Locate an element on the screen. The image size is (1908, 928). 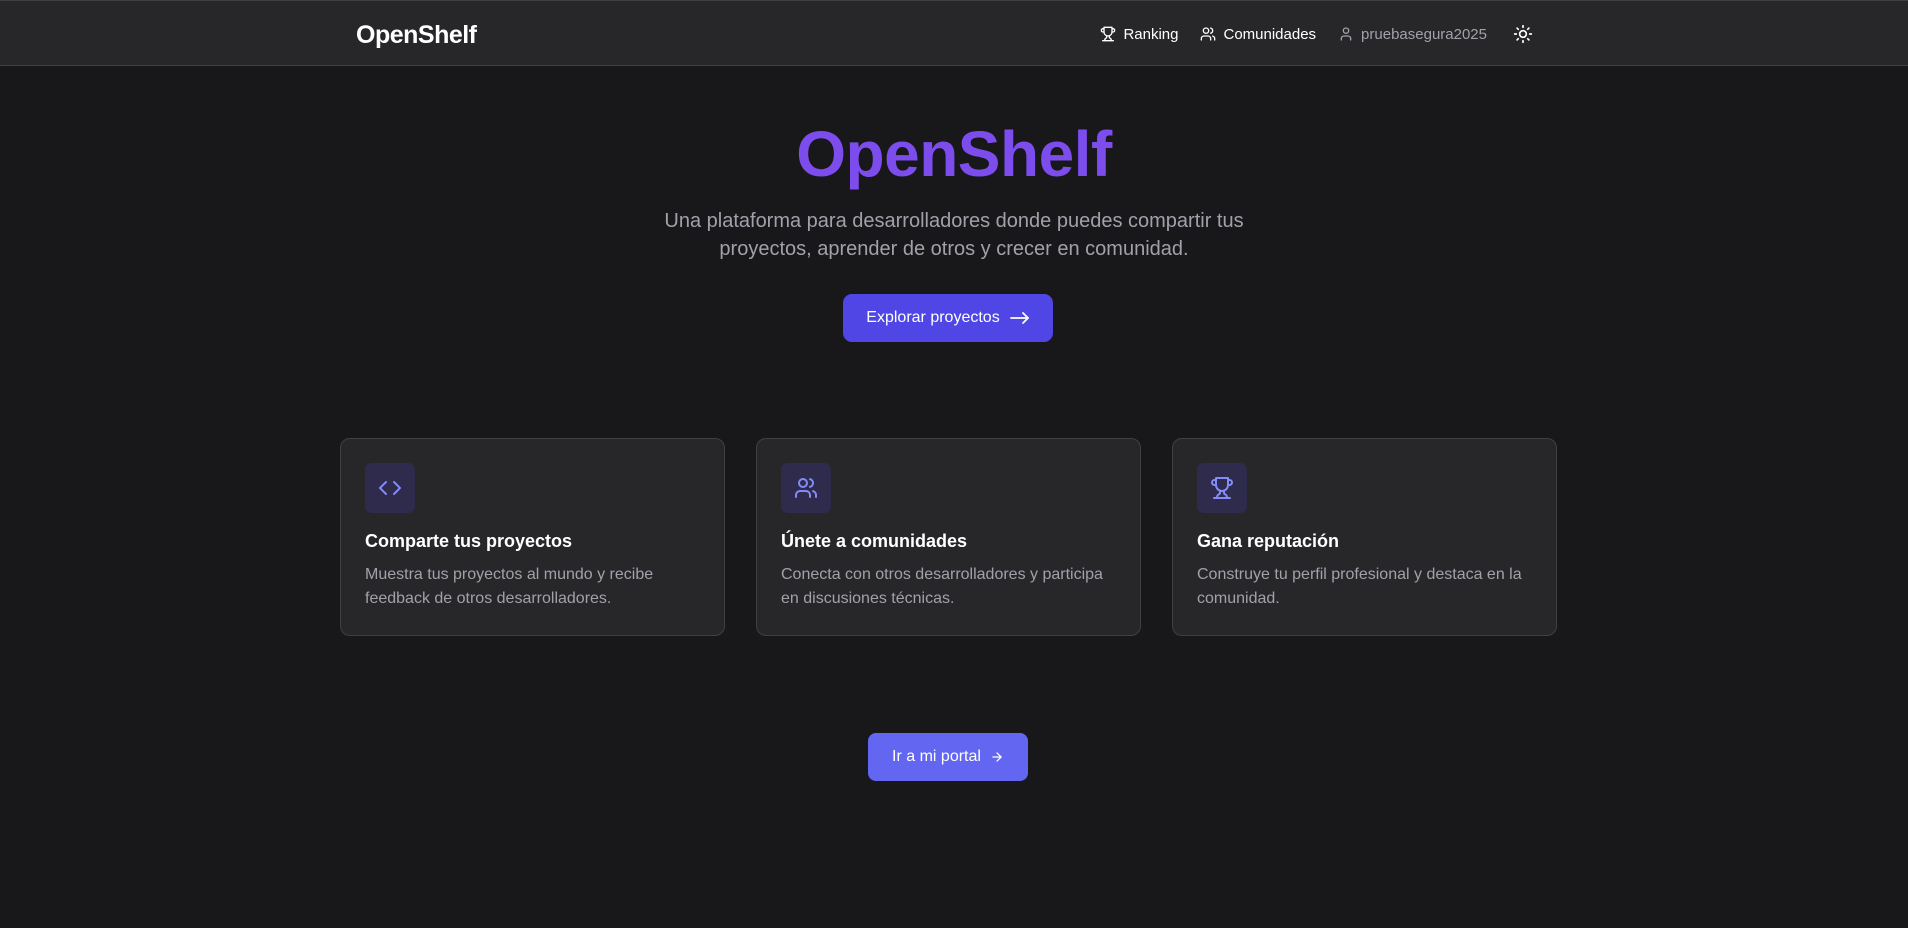
go-to-portal-button: Ir a mi portal is located at coordinates (948, 757).